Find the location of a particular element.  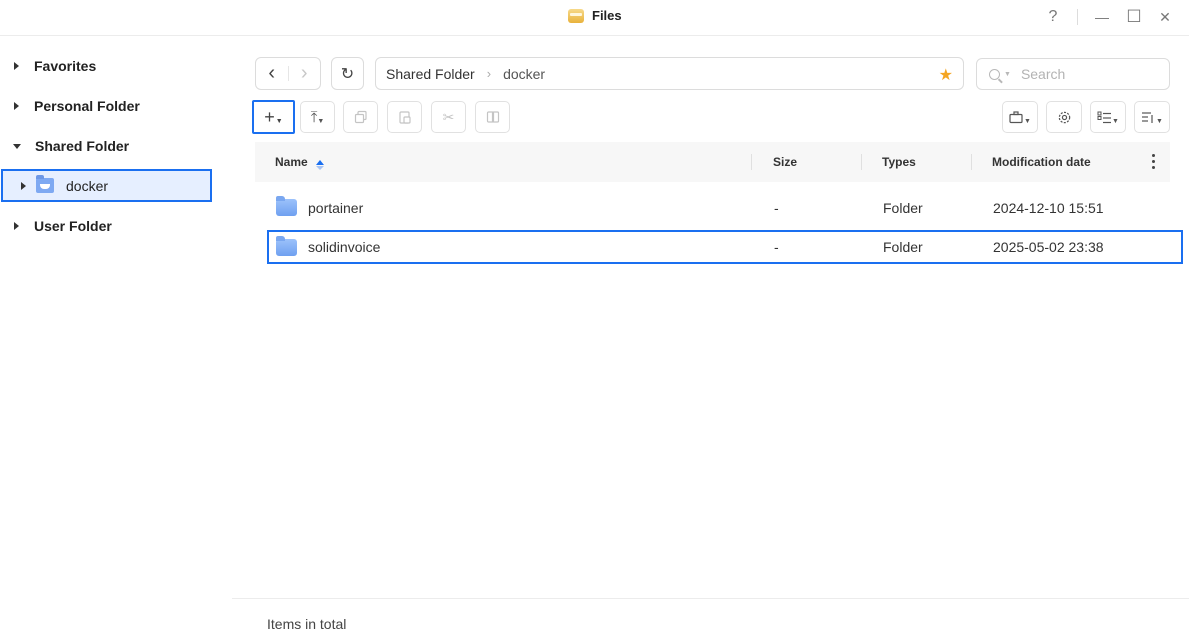

sidebar-item-personal-folder: Personal Folder is located at coordinates (116, 106).